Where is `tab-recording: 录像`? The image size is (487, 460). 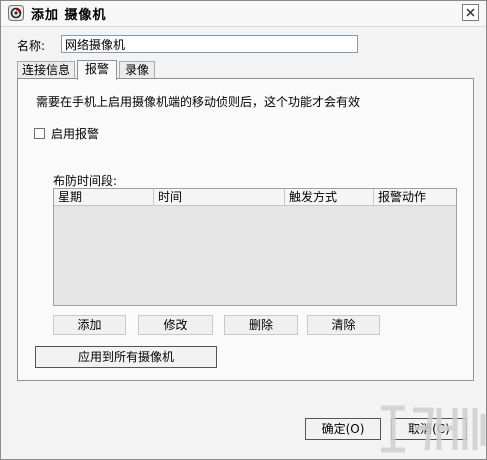
tab-recording: 录像 is located at coordinates (137, 70).